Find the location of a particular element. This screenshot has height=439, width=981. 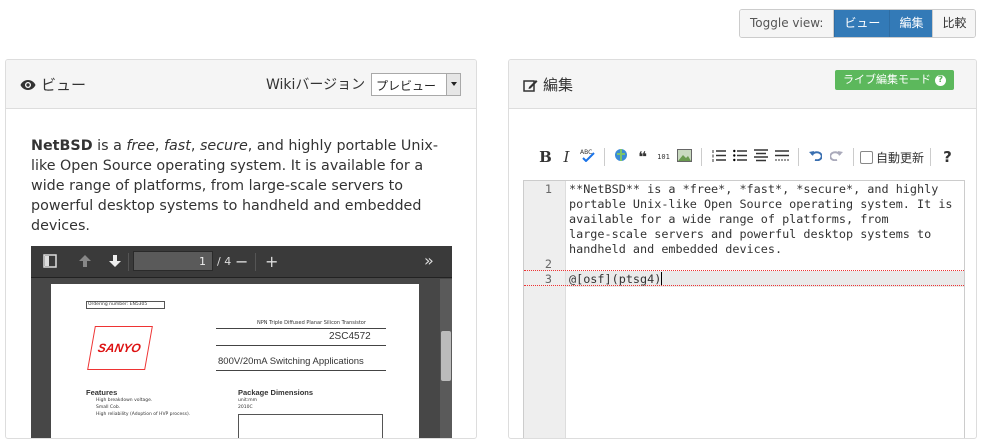

live-edit-mode-button: ライブ編集モード ? is located at coordinates (894, 80).